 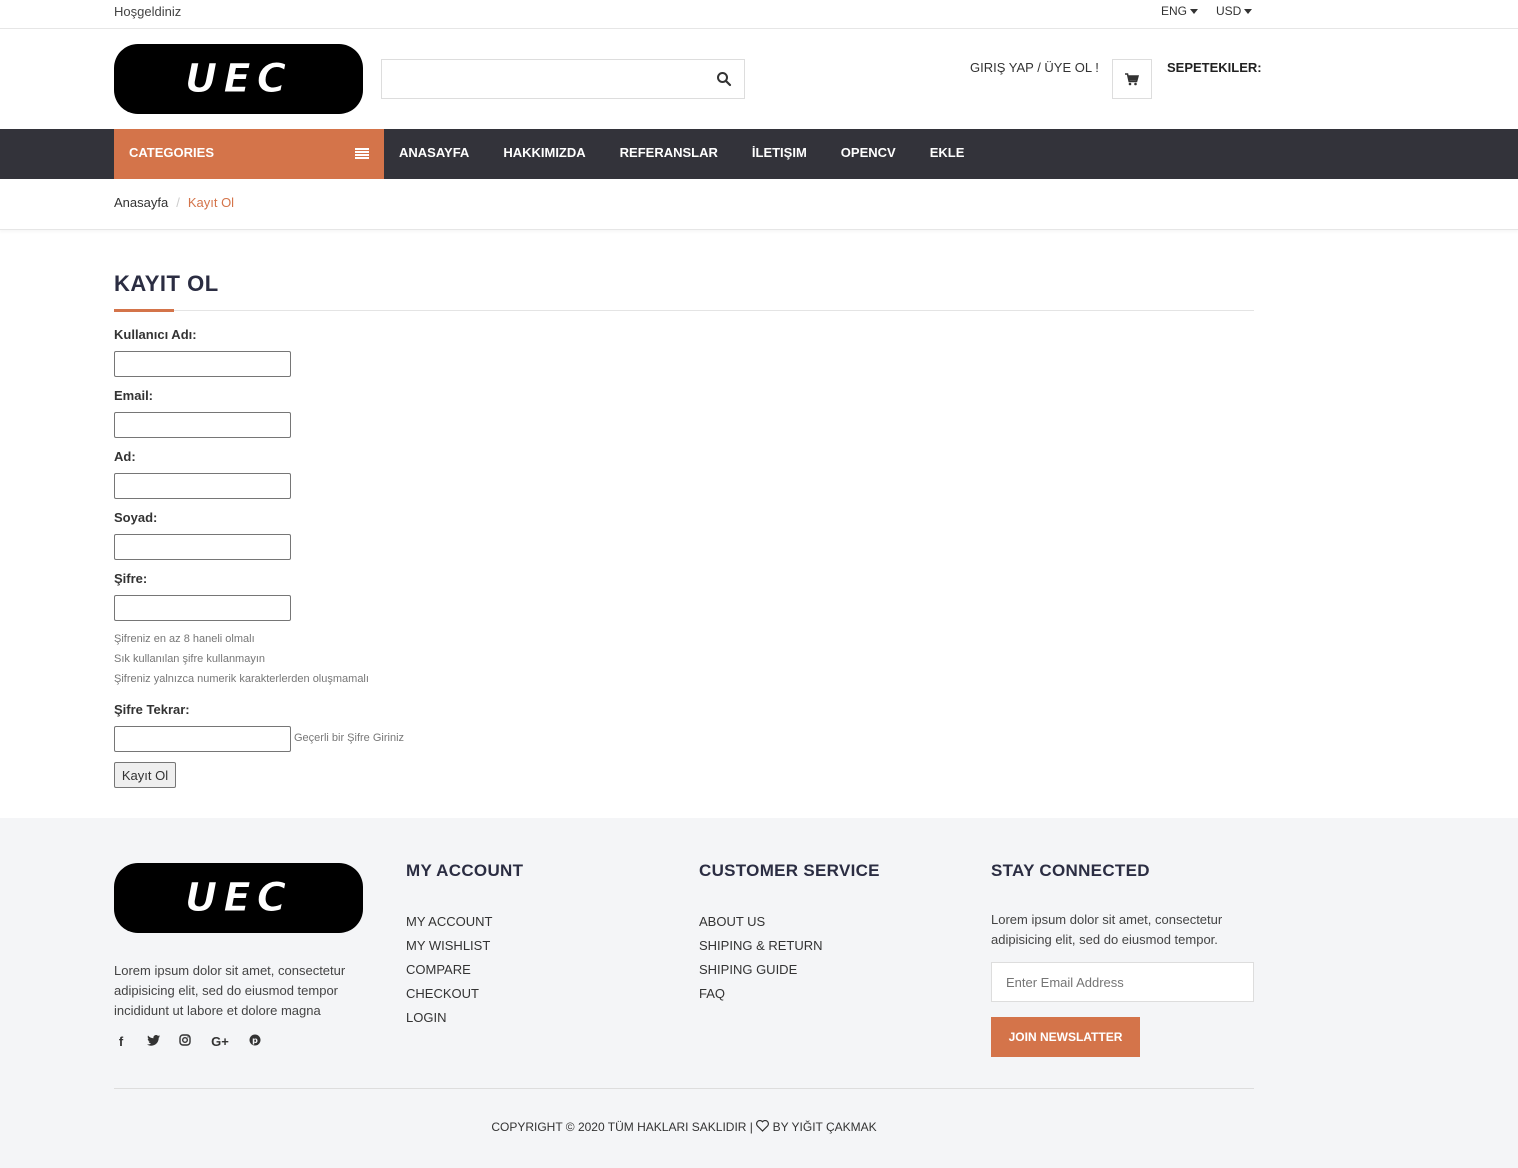 I want to click on footer-link-faq: FAQ, so click(x=761, y=994).